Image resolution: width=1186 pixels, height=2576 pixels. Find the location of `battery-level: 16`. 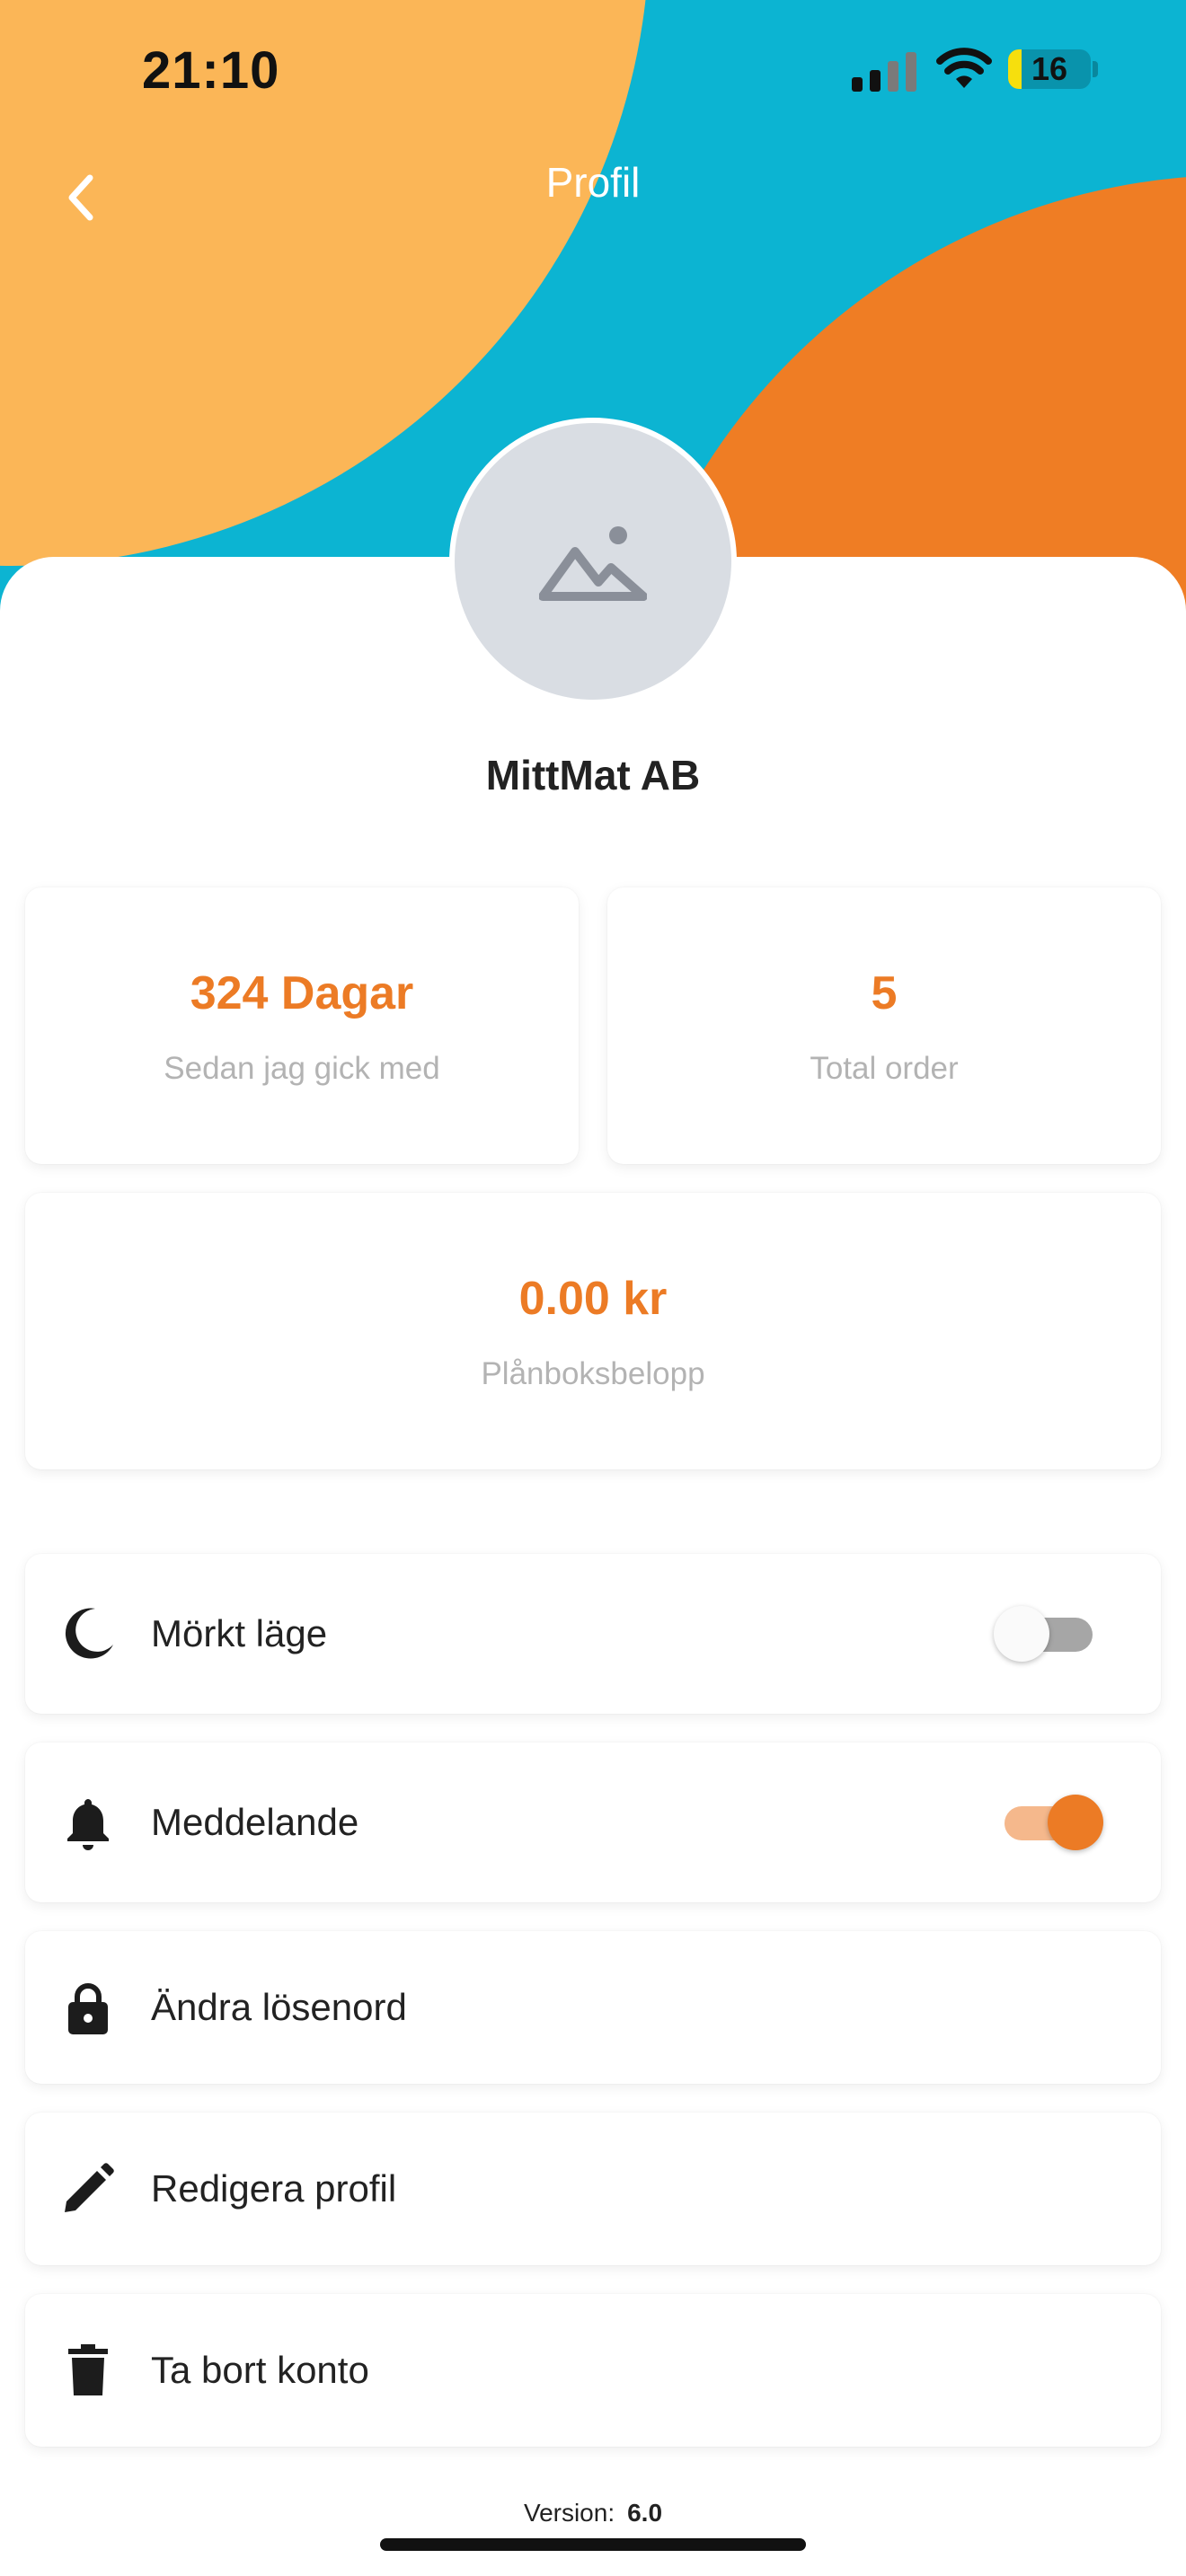

battery-level: 16 is located at coordinates (1049, 68).